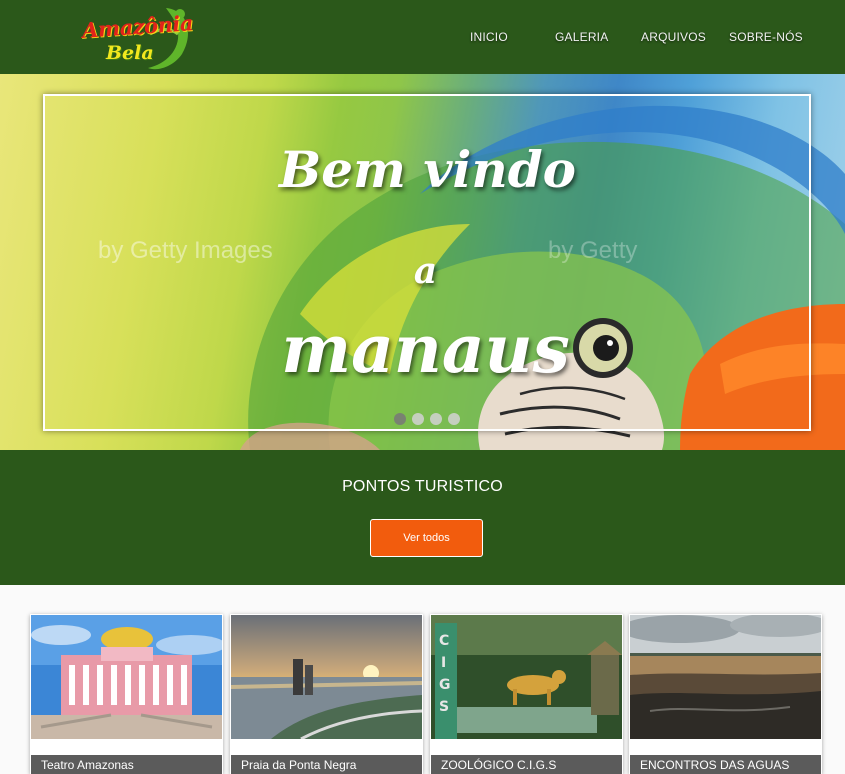 This screenshot has width=845, height=774. What do you see at coordinates (425, 271) in the screenshot?
I see `hero-heading-line2: a` at bounding box center [425, 271].